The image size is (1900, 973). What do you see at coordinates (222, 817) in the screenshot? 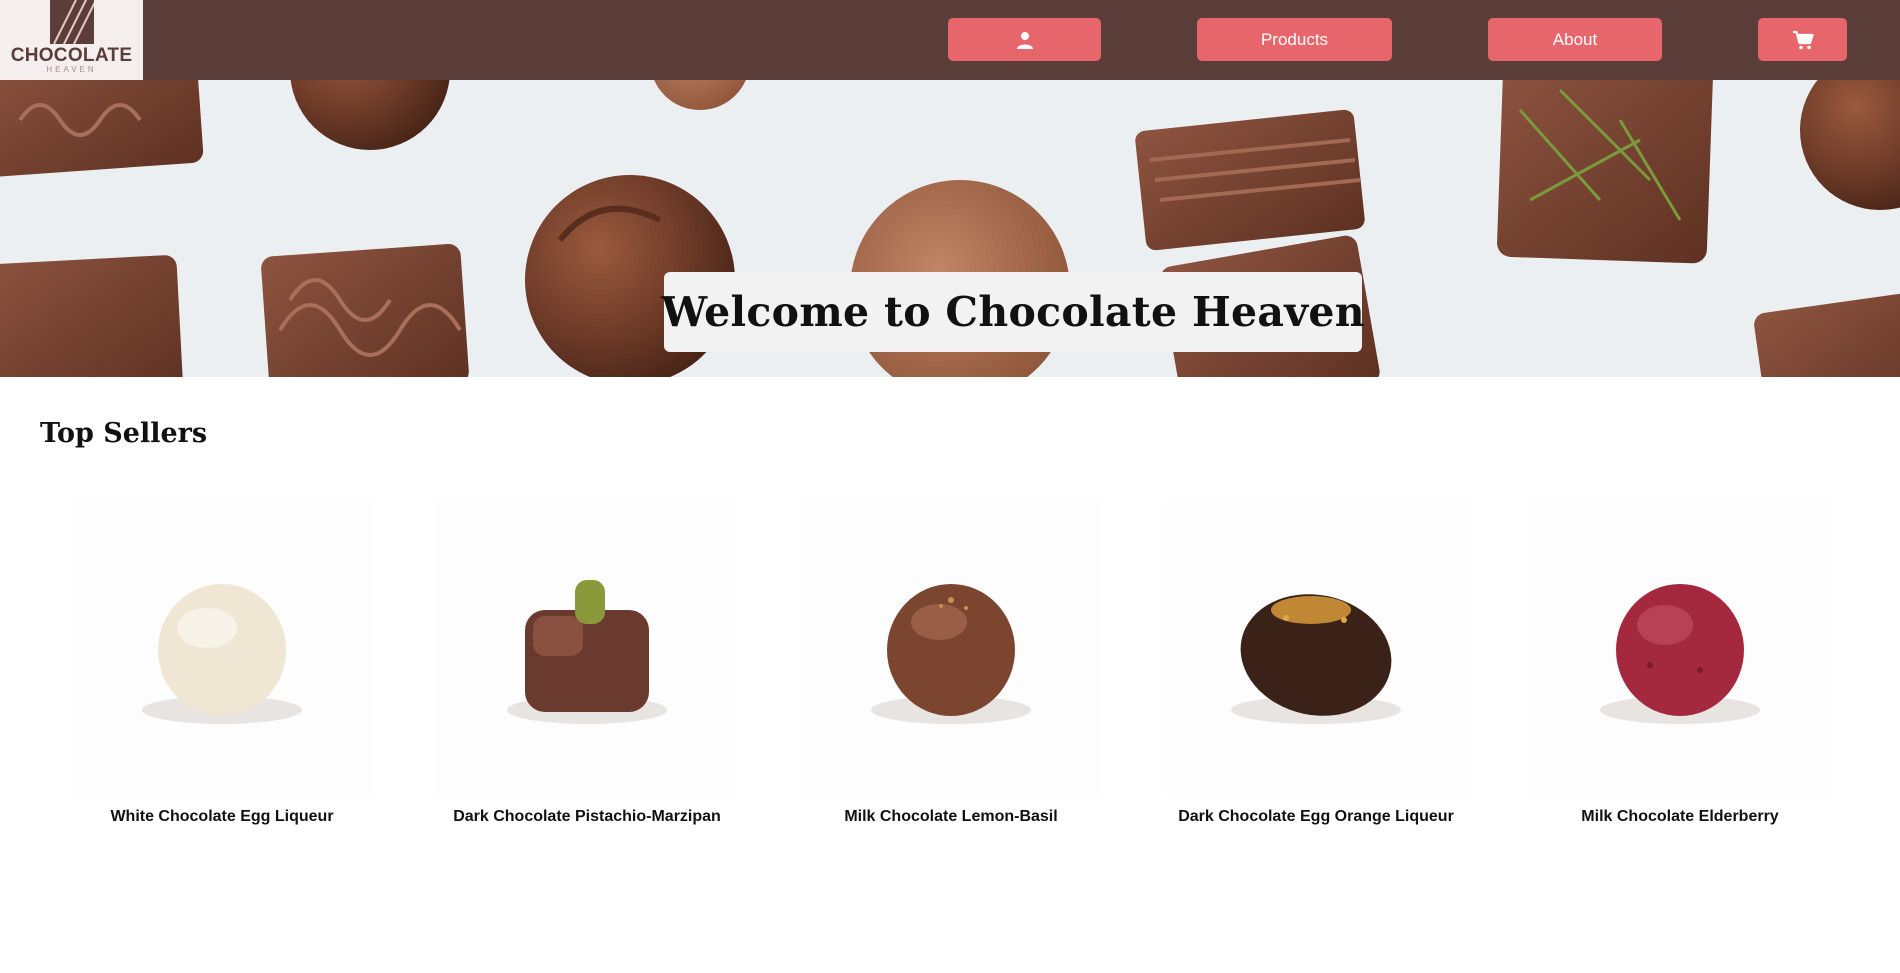
I see `product-name: White Chocolate Egg Liqueur` at bounding box center [222, 817].